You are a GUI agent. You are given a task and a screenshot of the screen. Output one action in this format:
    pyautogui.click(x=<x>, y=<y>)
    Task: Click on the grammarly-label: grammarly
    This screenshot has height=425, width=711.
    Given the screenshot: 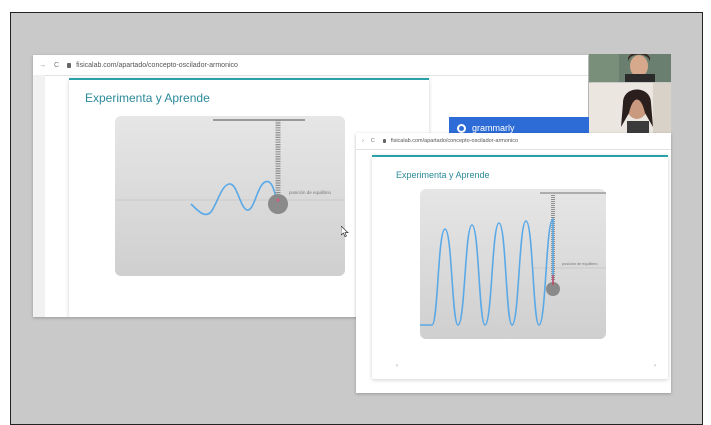 What is the action you would take?
    pyautogui.click(x=493, y=128)
    